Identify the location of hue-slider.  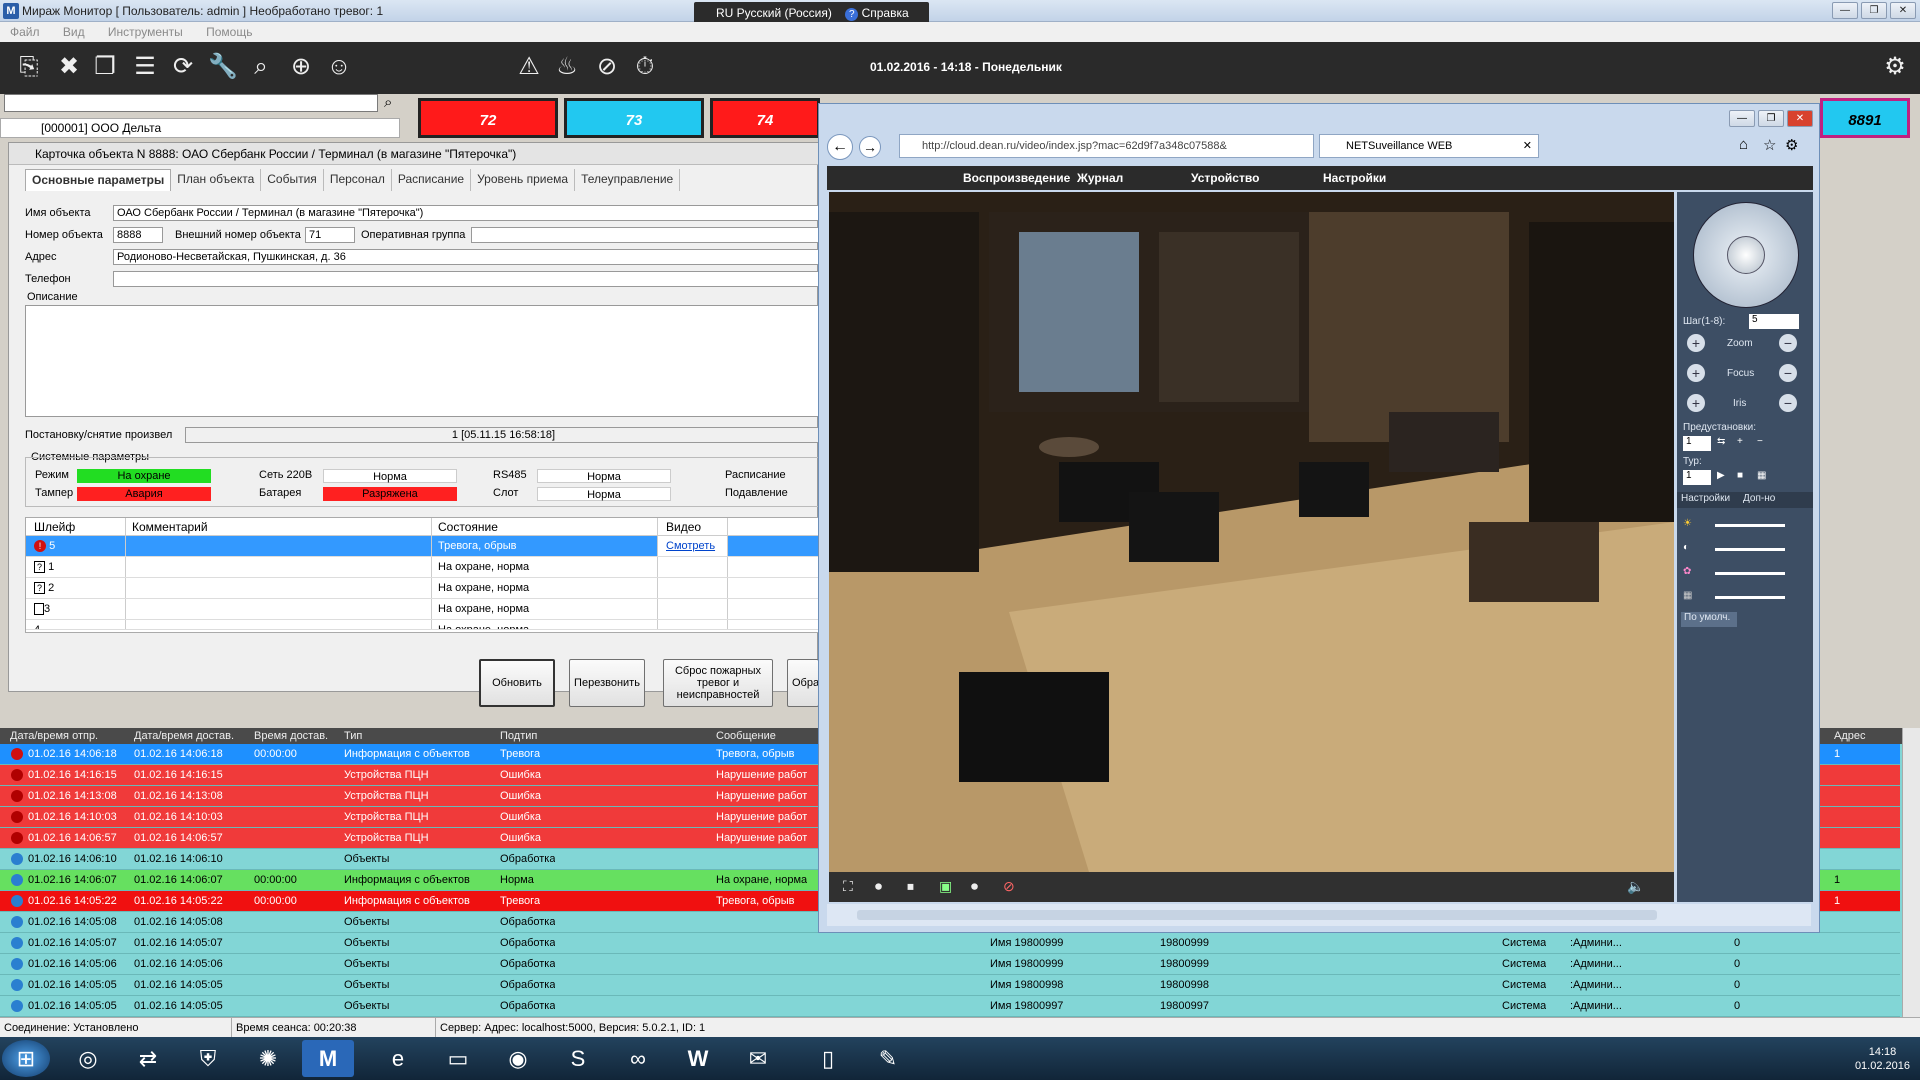
(1750, 597).